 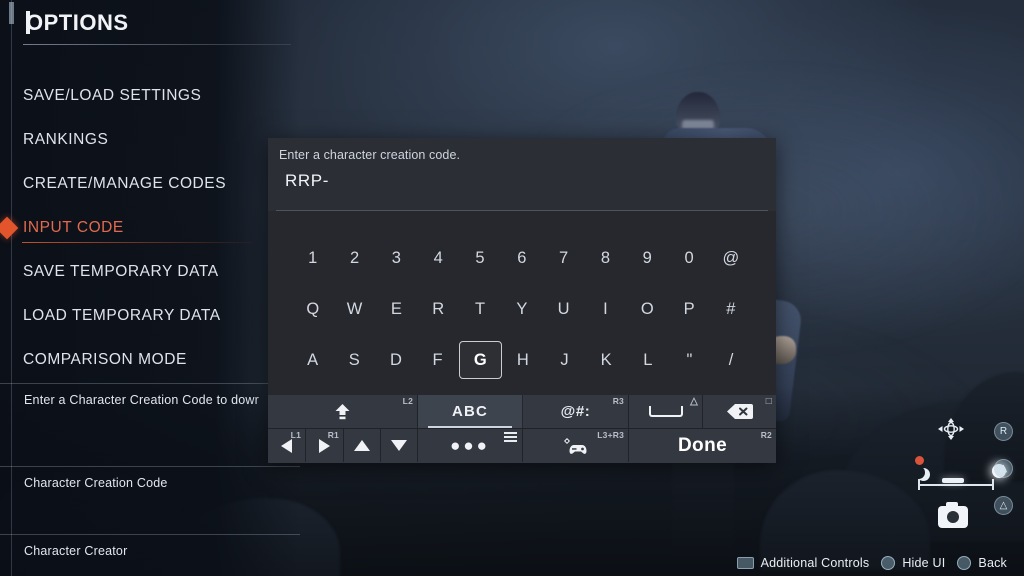 I want to click on control-row-top: L2 ABC @#: R3 △ □, so click(x=522, y=411).